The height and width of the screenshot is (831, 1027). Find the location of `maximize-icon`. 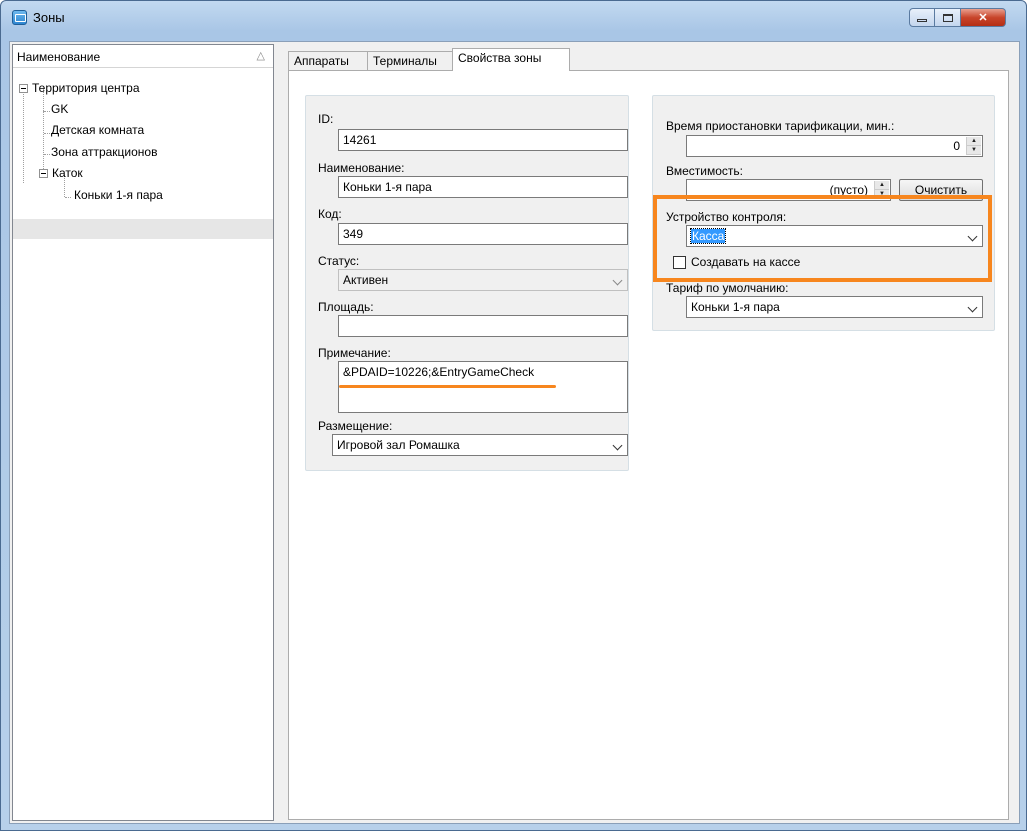

maximize-icon is located at coordinates (947, 17).